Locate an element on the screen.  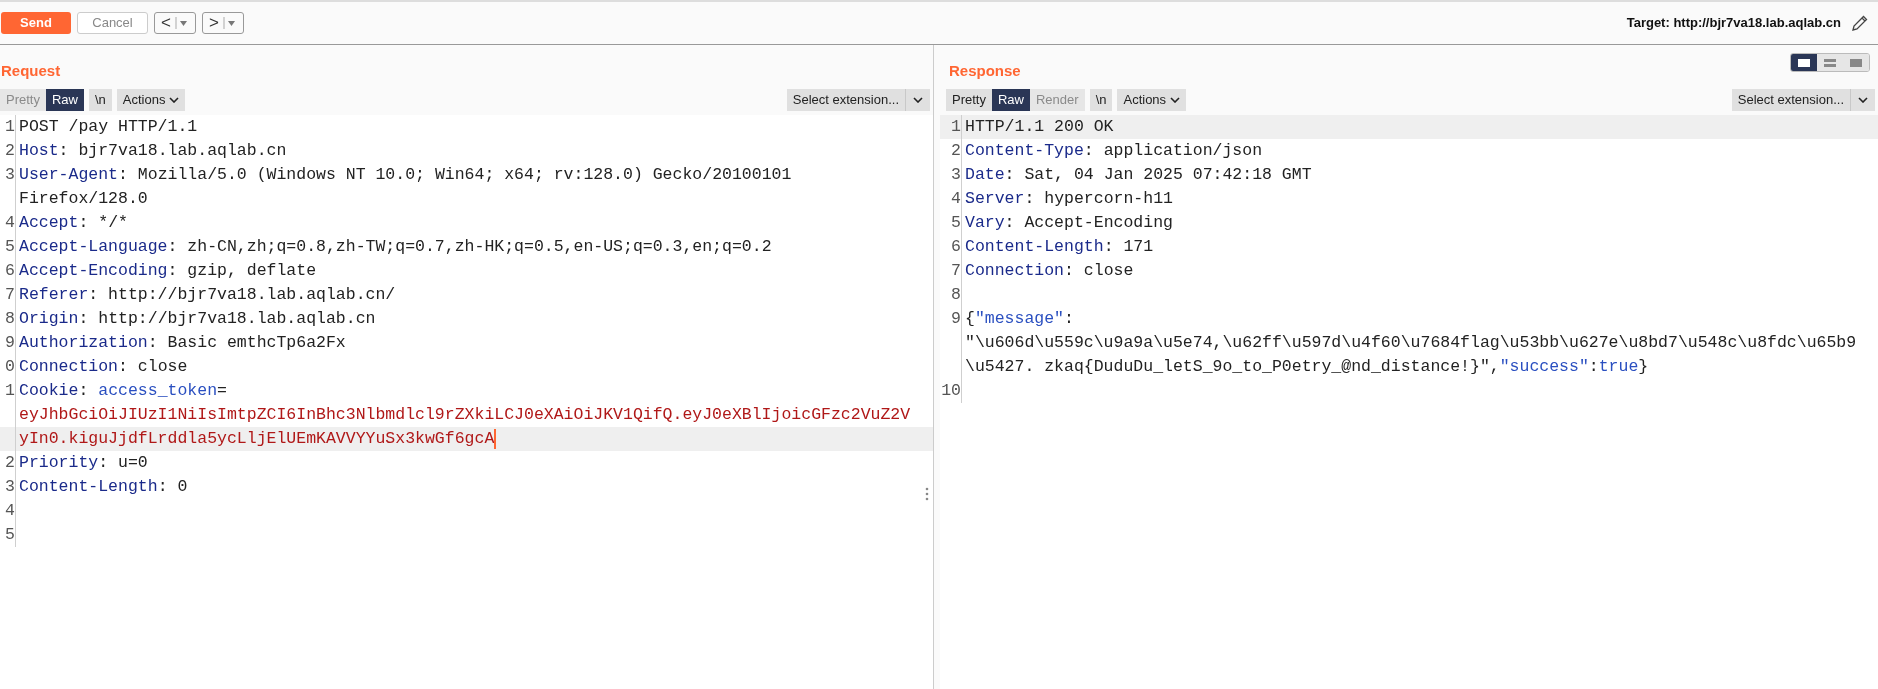
line-number: 10 is located at coordinates (951, 391).